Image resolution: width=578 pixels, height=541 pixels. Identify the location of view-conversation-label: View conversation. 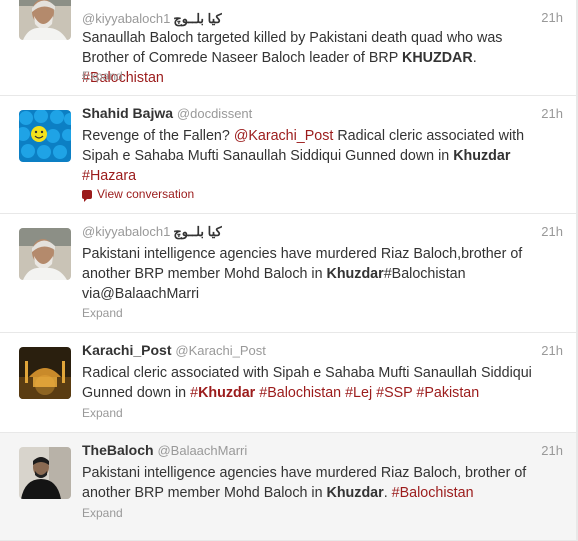
(146, 194).